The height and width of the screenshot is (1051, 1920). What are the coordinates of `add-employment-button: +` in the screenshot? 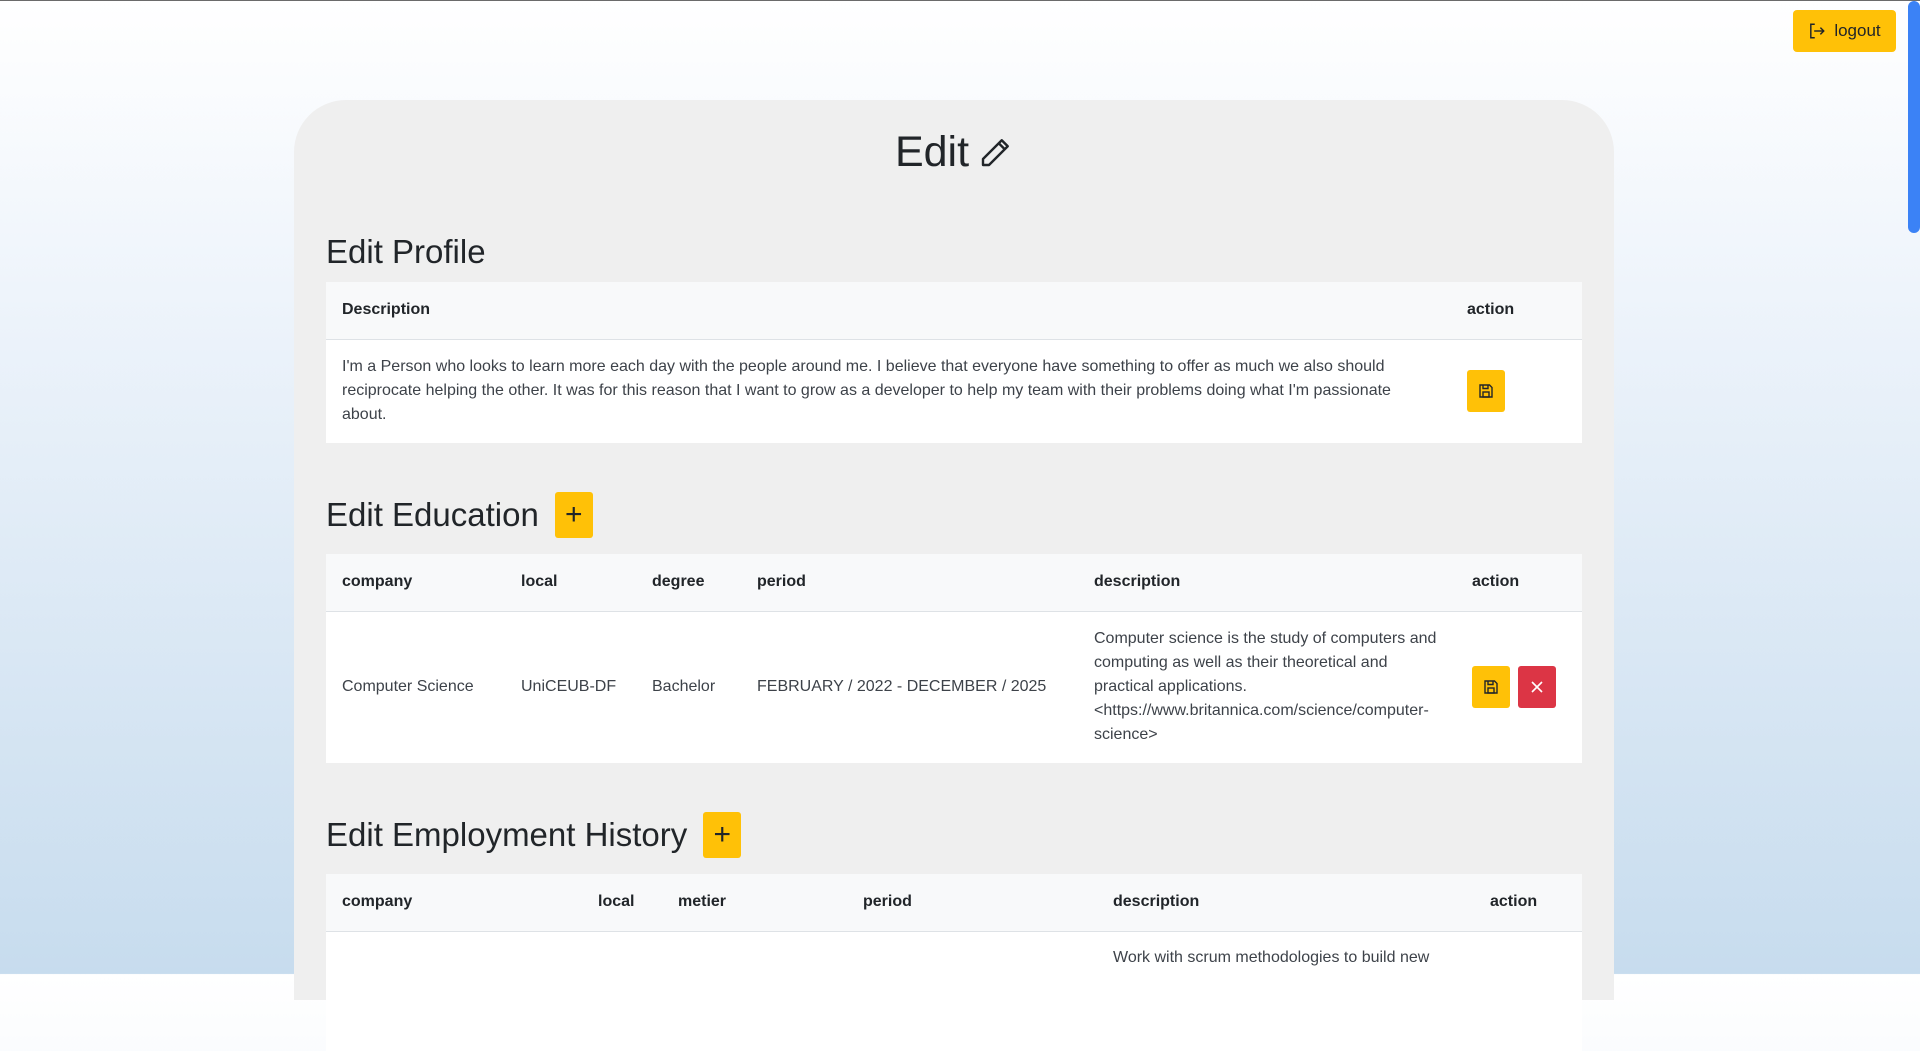 It's located at (722, 835).